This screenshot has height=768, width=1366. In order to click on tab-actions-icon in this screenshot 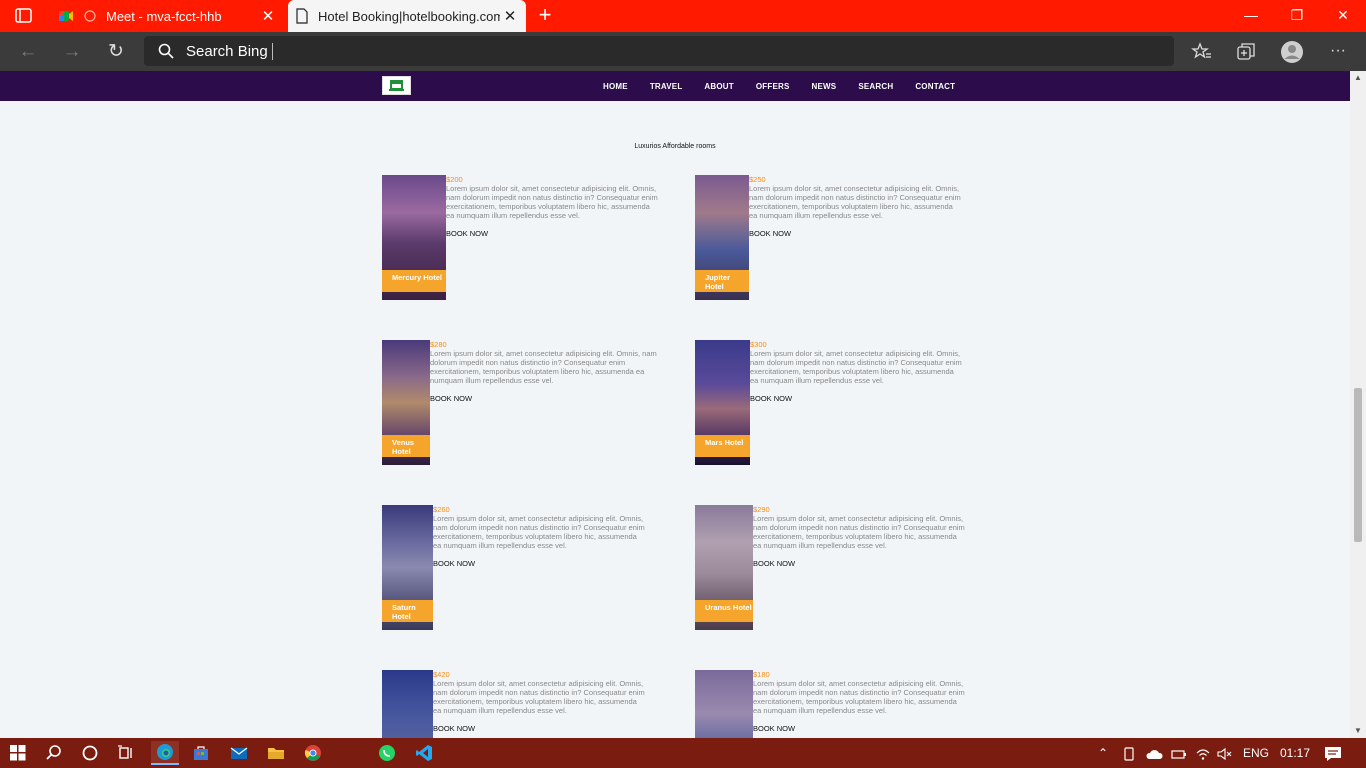, I will do `click(24, 16)`.